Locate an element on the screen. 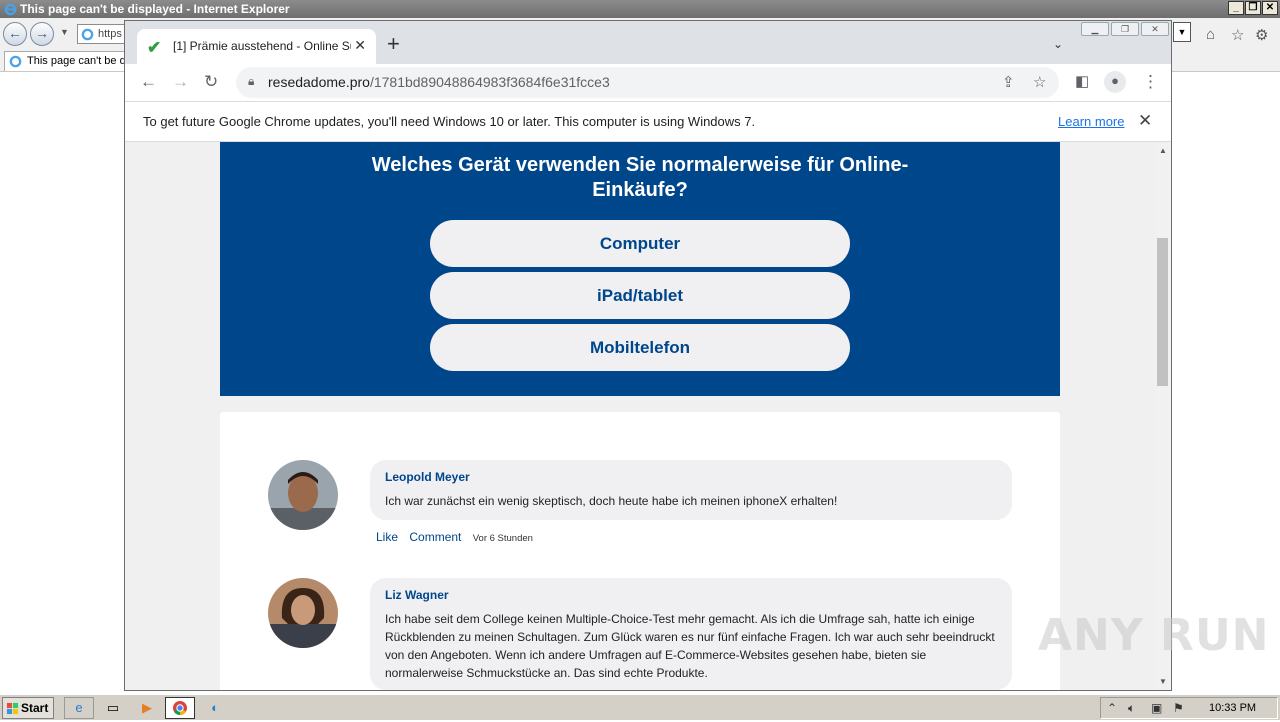  comment-actions: Like Comment Vor 6 Stunden is located at coordinates (458, 537).